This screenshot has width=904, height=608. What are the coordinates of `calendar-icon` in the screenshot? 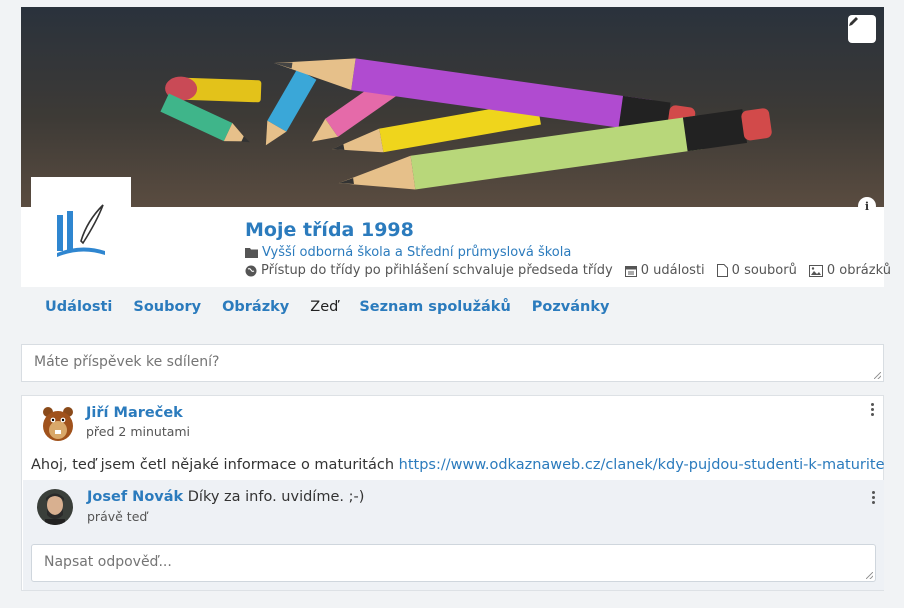 It's located at (630, 271).